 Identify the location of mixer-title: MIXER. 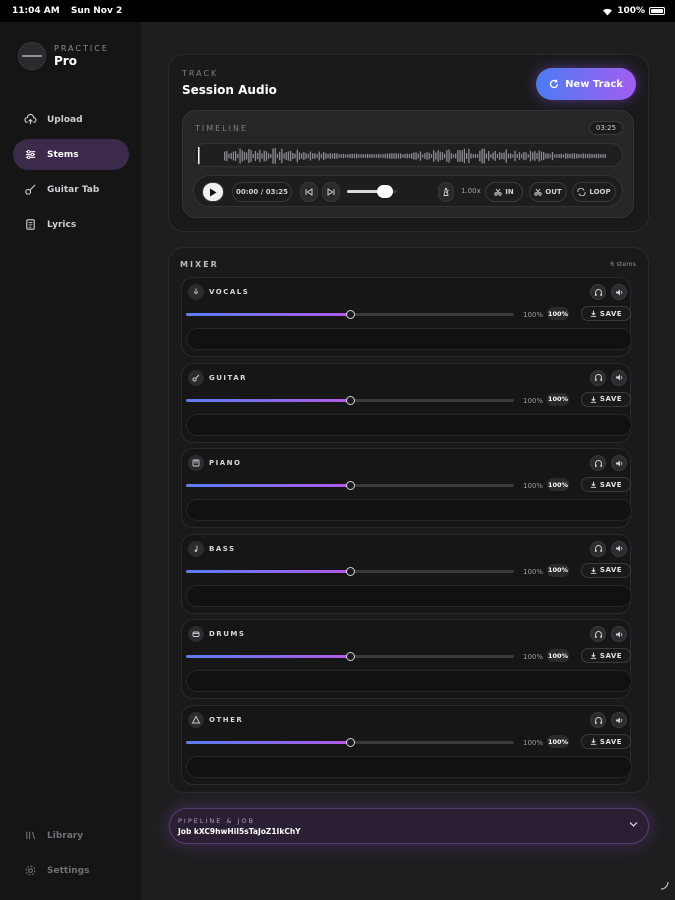
(199, 264).